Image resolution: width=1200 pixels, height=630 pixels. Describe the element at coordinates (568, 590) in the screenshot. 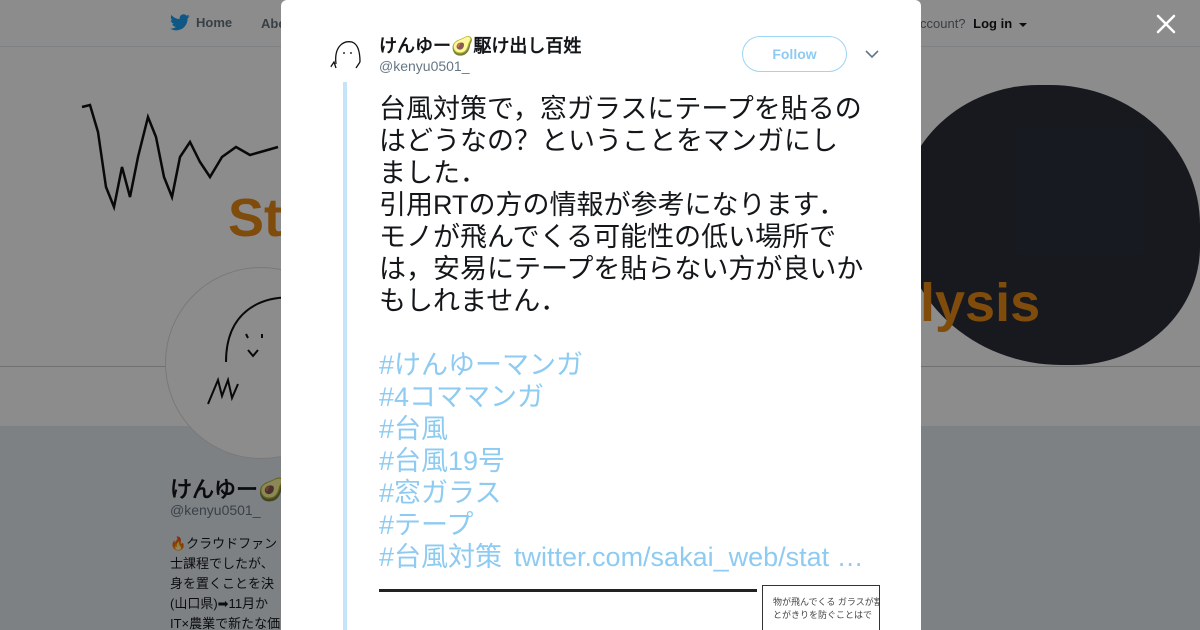

I see `manga-panel-border` at that location.